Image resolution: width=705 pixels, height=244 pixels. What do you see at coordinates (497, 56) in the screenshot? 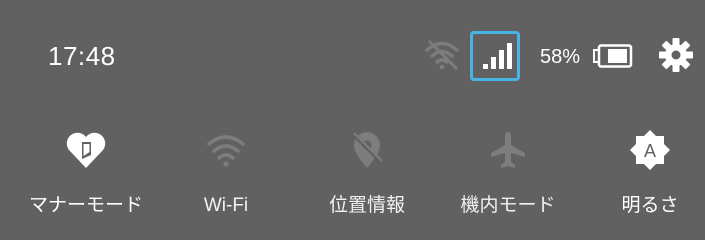
I see `cell-signal-icon` at bounding box center [497, 56].